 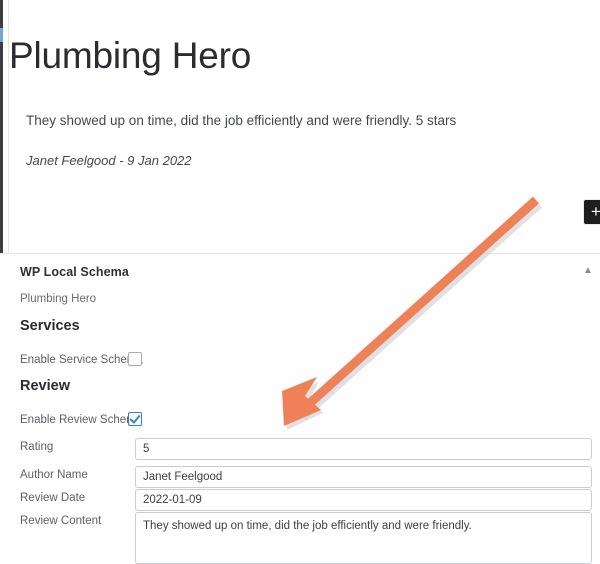 What do you see at coordinates (45, 386) in the screenshot?
I see `section-heading-review: Review` at bounding box center [45, 386].